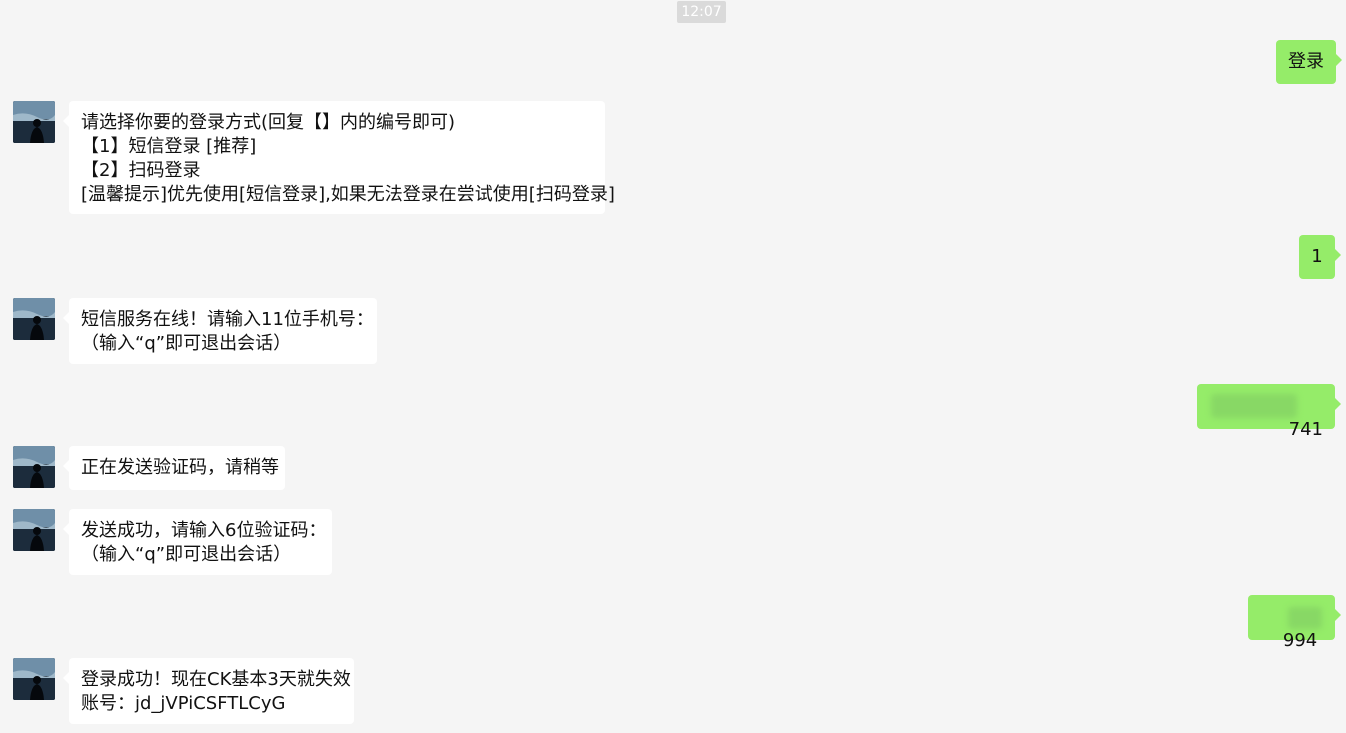  Describe the element at coordinates (1305, 429) in the screenshot. I see `redacted-phone-number: 741` at that location.